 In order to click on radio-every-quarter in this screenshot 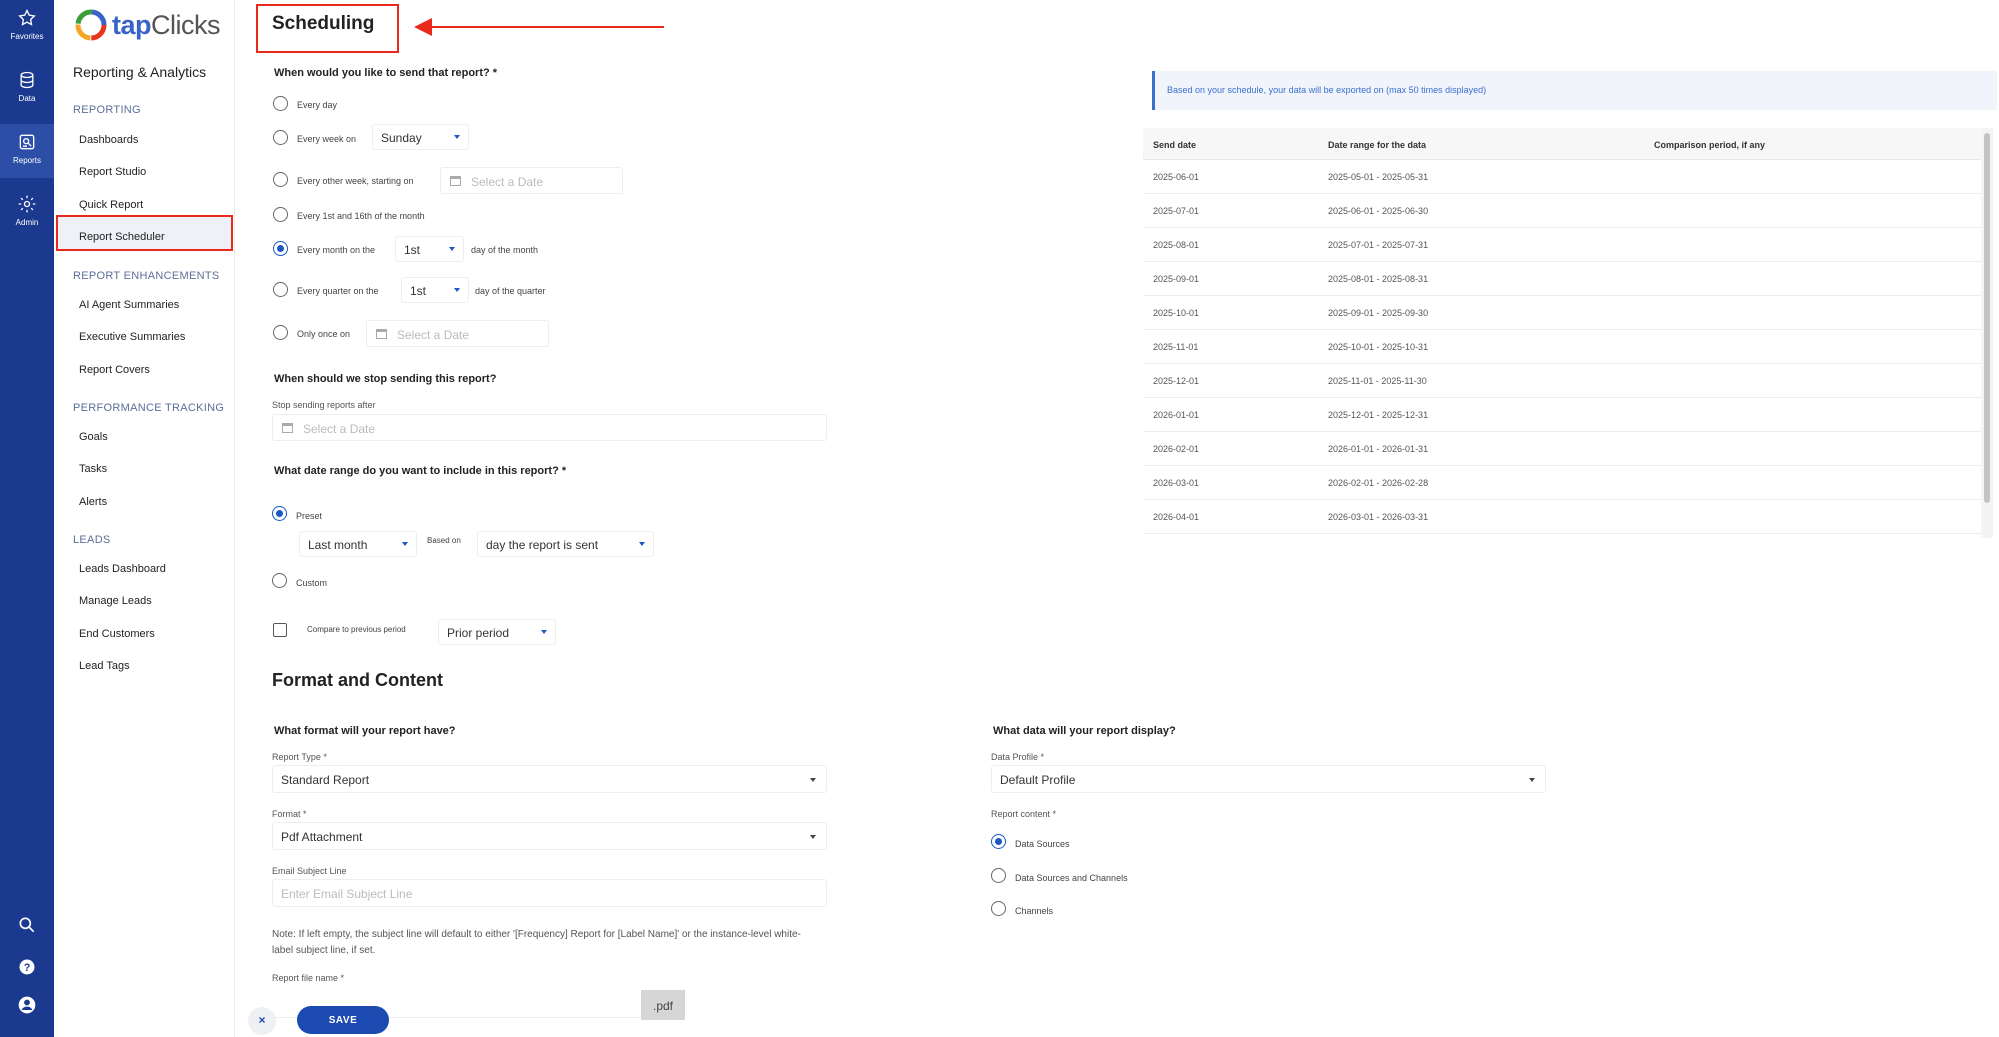, I will do `click(280, 289)`.